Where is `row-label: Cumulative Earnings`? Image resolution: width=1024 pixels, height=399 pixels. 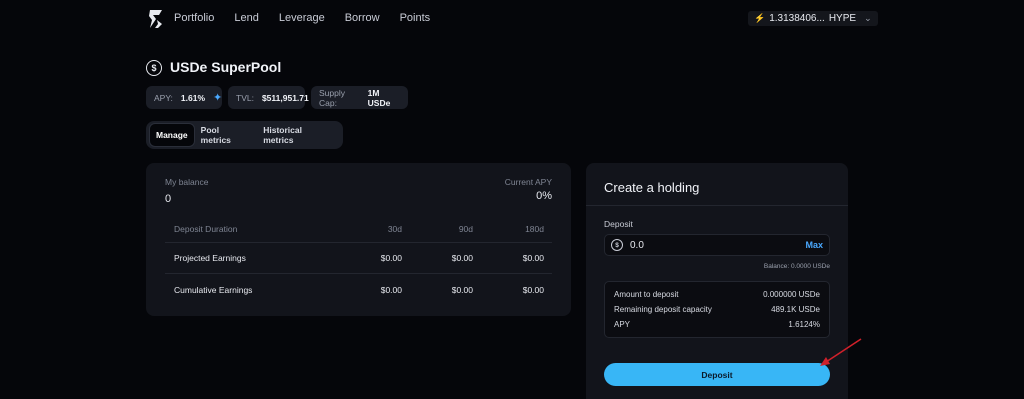
row-label: Cumulative Earnings is located at coordinates (213, 289).